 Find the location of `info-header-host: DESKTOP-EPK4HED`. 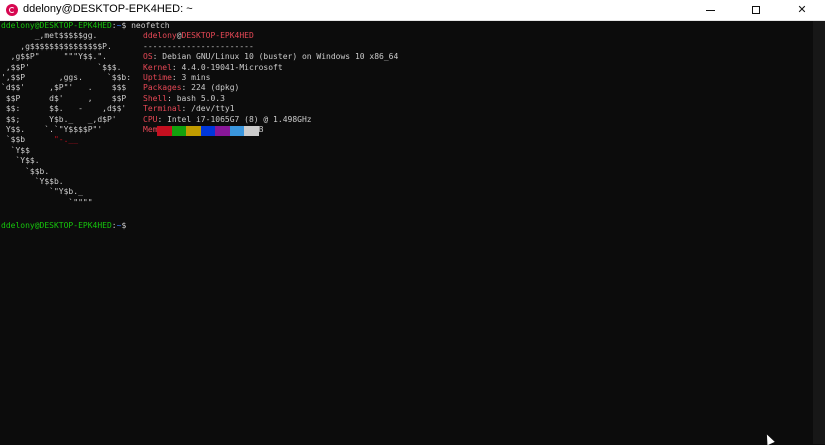

info-header-host: DESKTOP-EPK4HED is located at coordinates (217, 36).